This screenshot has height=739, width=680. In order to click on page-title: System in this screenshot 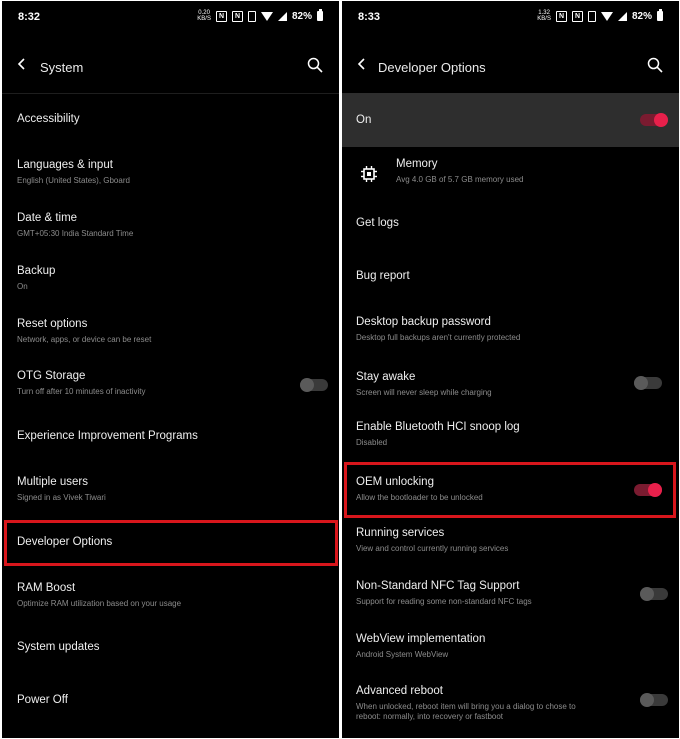, I will do `click(62, 67)`.